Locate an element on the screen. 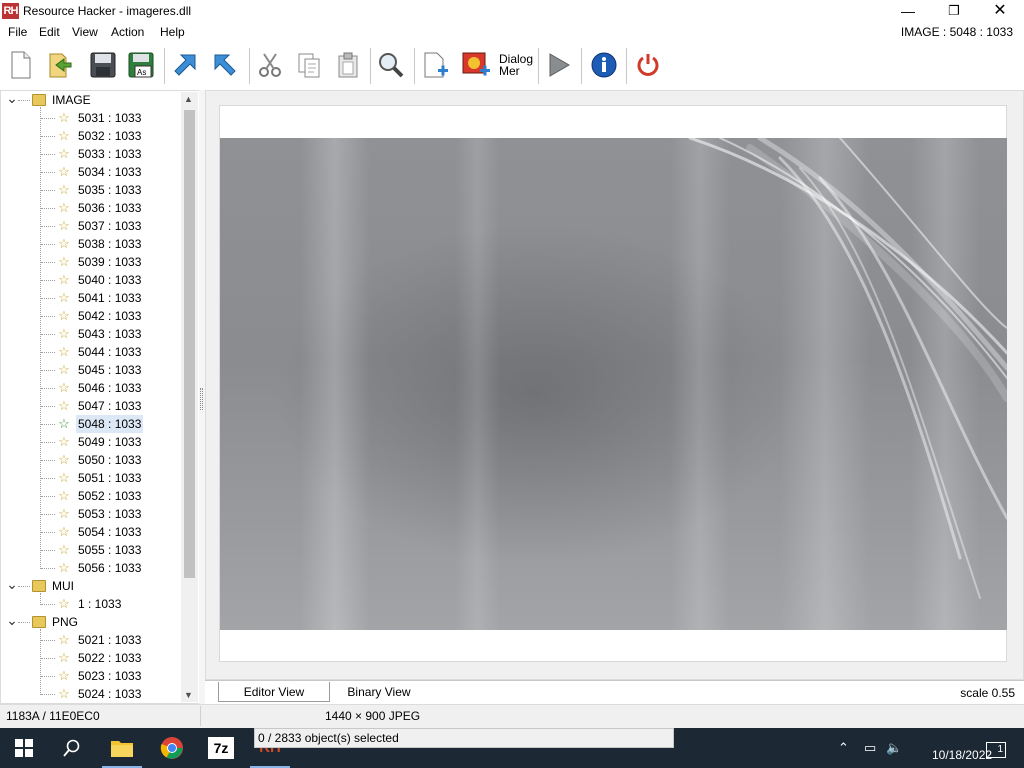 The width and height of the screenshot is (1024, 768). copy-icon is located at coordinates (309, 65).